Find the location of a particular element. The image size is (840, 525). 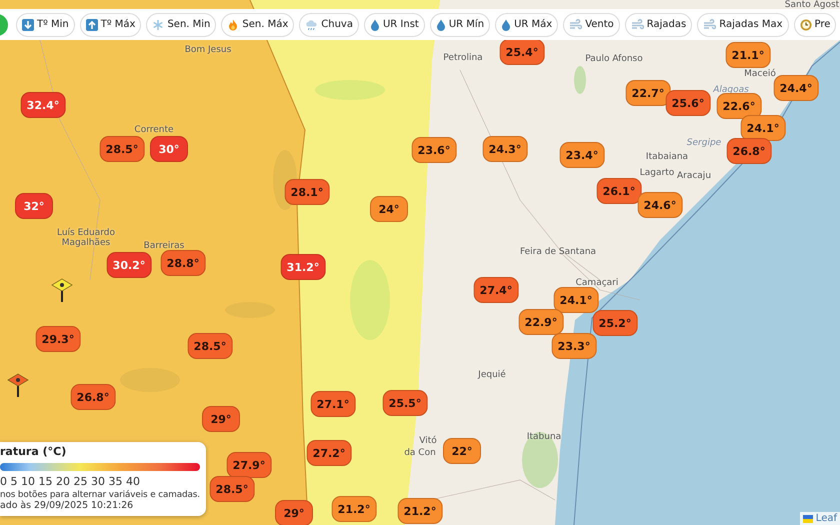

layer-button: Tº Máx is located at coordinates (111, 24).